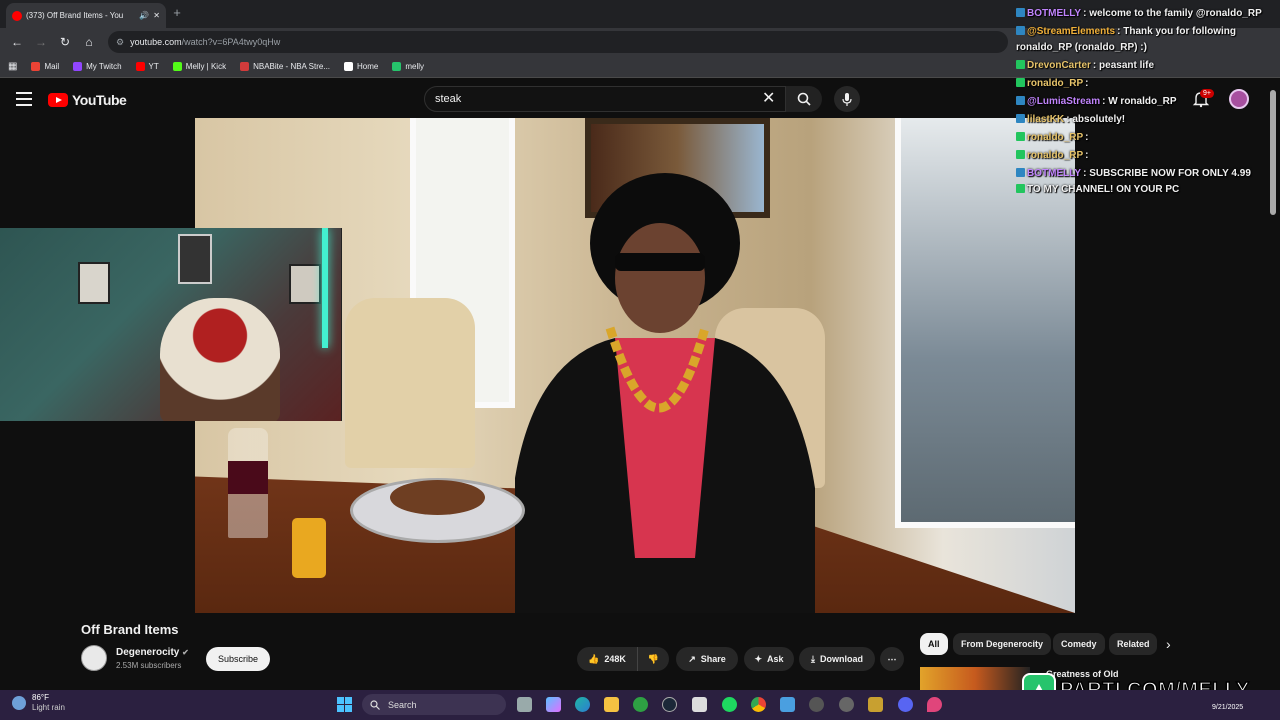 Image resolution: width=1280 pixels, height=720 pixels. I want to click on chat-username: BOTMELLY, so click(1054, 13).